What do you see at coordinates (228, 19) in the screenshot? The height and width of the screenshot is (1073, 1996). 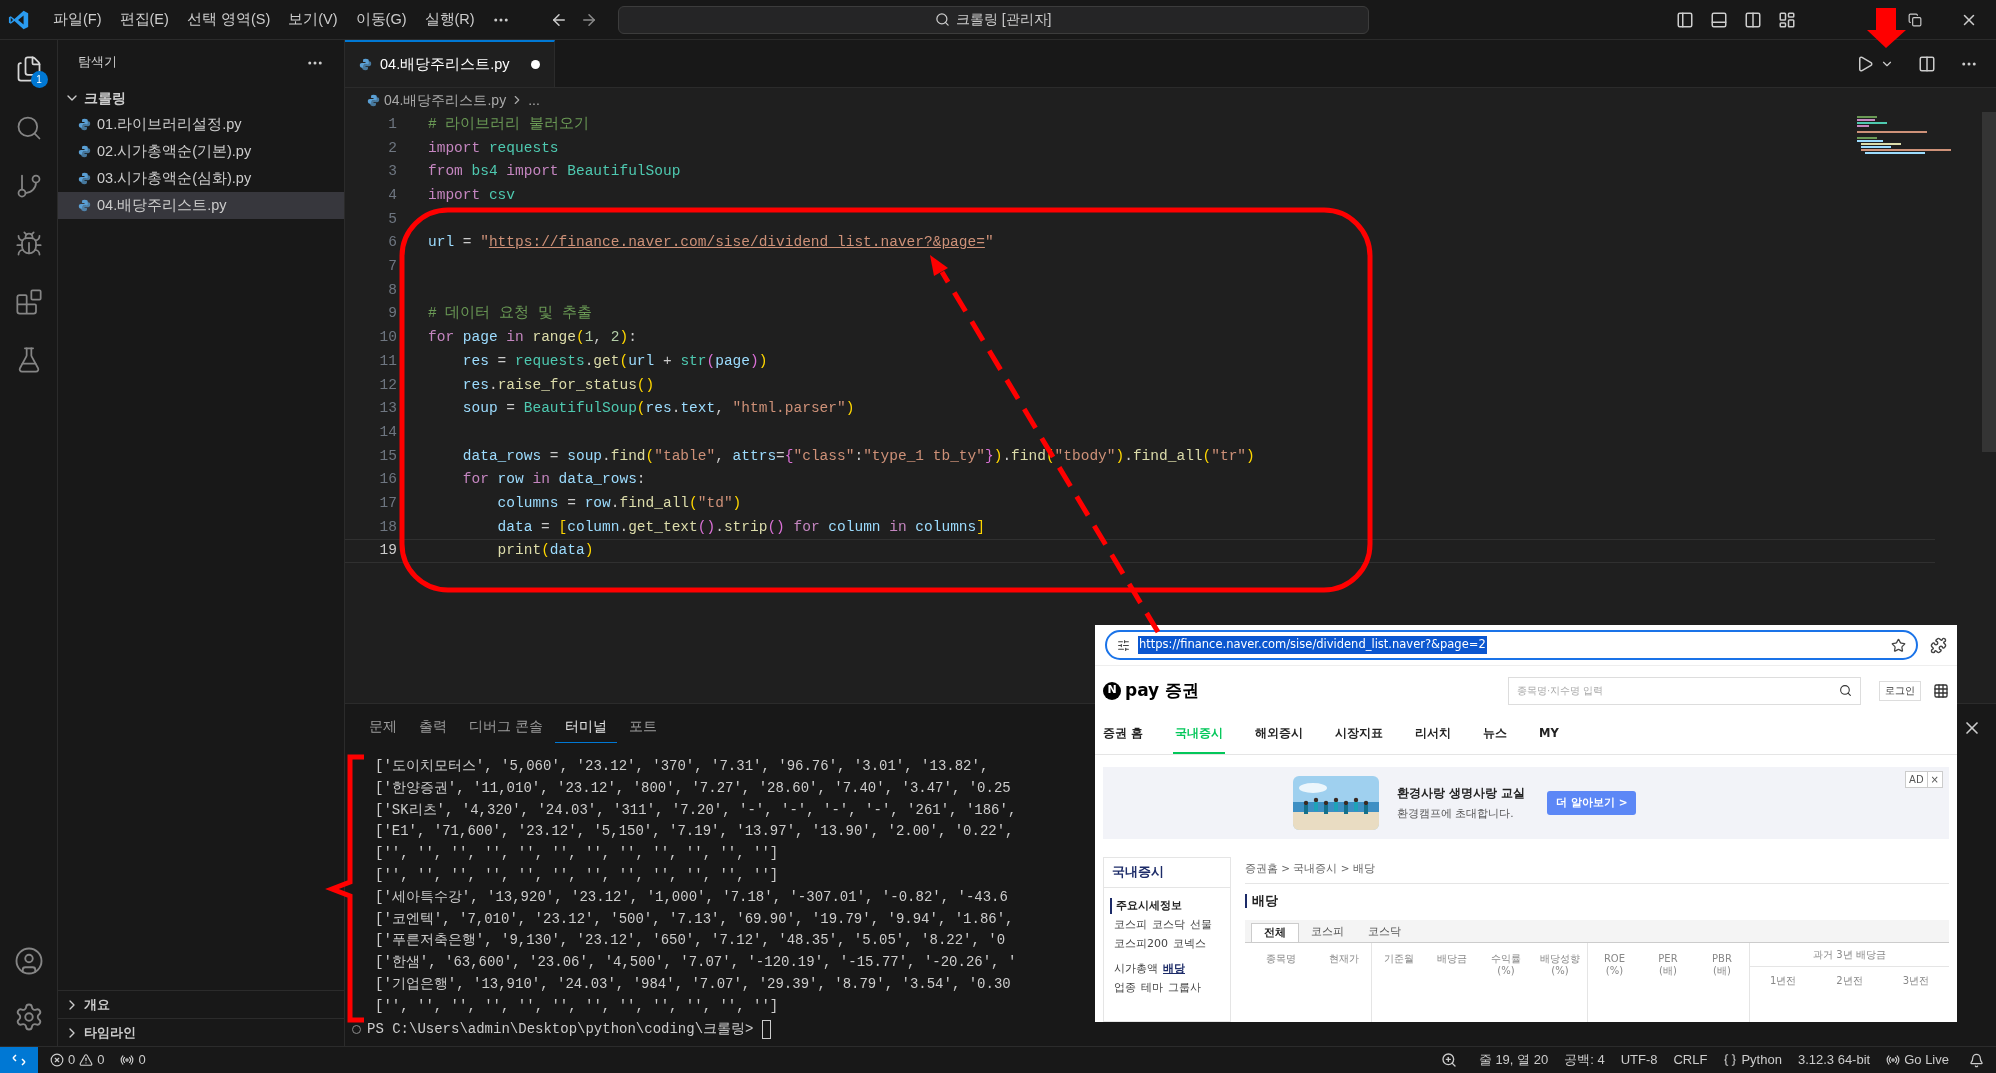 I see `menu-item: 선택 영역(S)` at bounding box center [228, 19].